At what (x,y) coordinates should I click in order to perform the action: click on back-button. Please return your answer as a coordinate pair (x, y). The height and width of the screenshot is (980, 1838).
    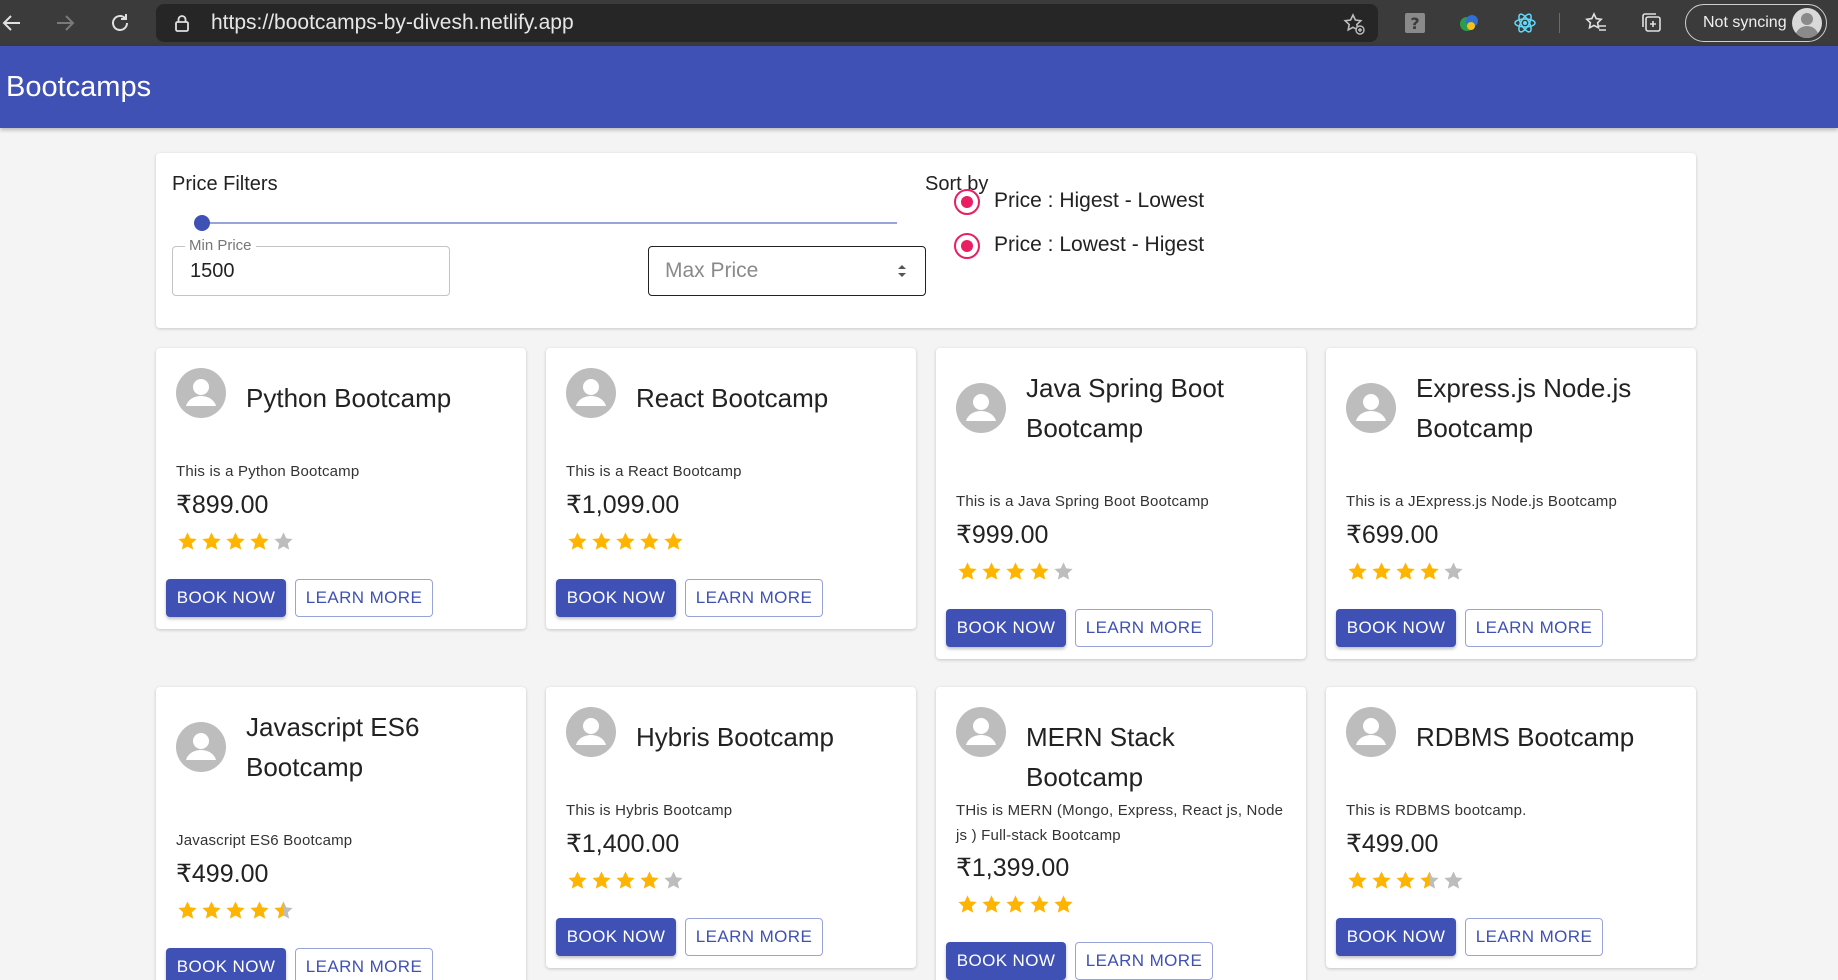
    Looking at the image, I should click on (17, 23).